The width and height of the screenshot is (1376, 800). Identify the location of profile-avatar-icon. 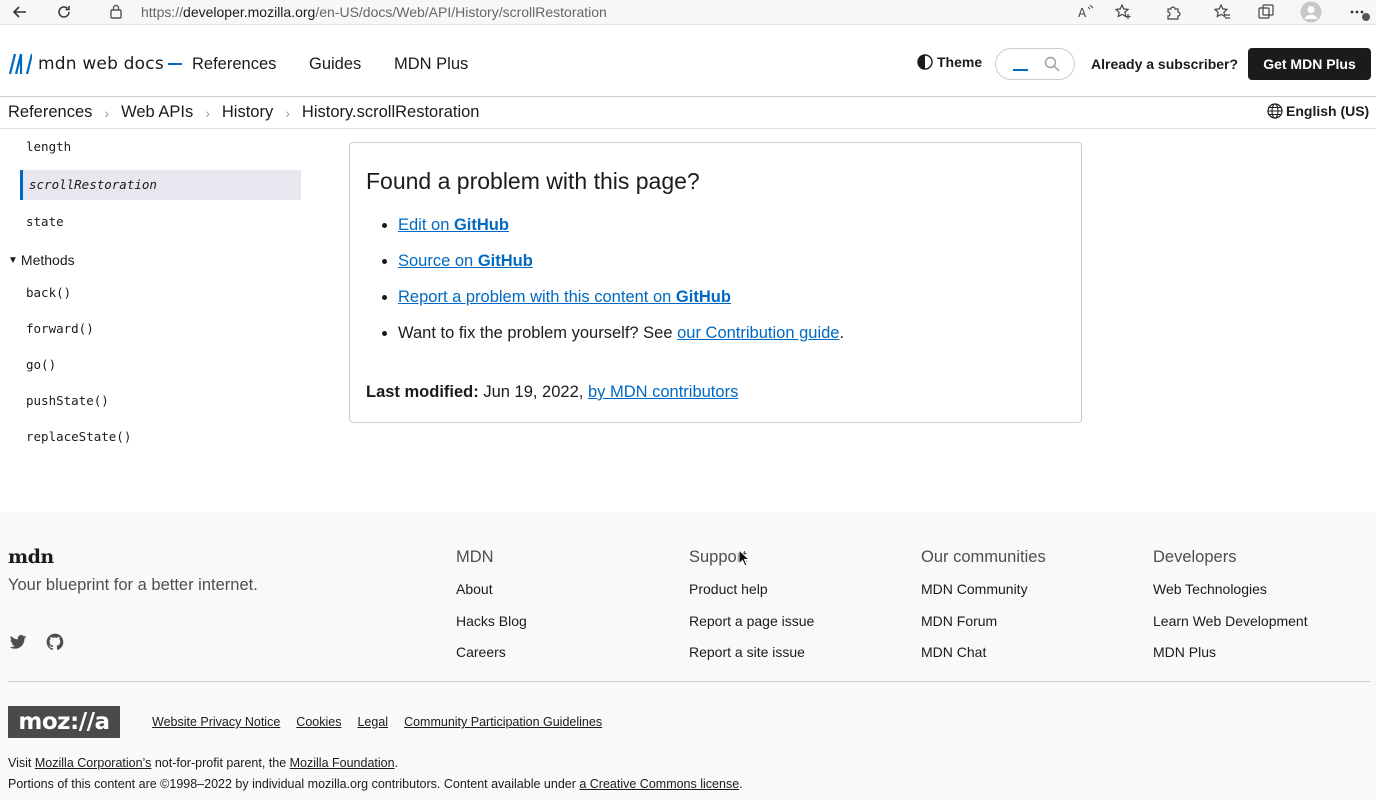
(1311, 12).